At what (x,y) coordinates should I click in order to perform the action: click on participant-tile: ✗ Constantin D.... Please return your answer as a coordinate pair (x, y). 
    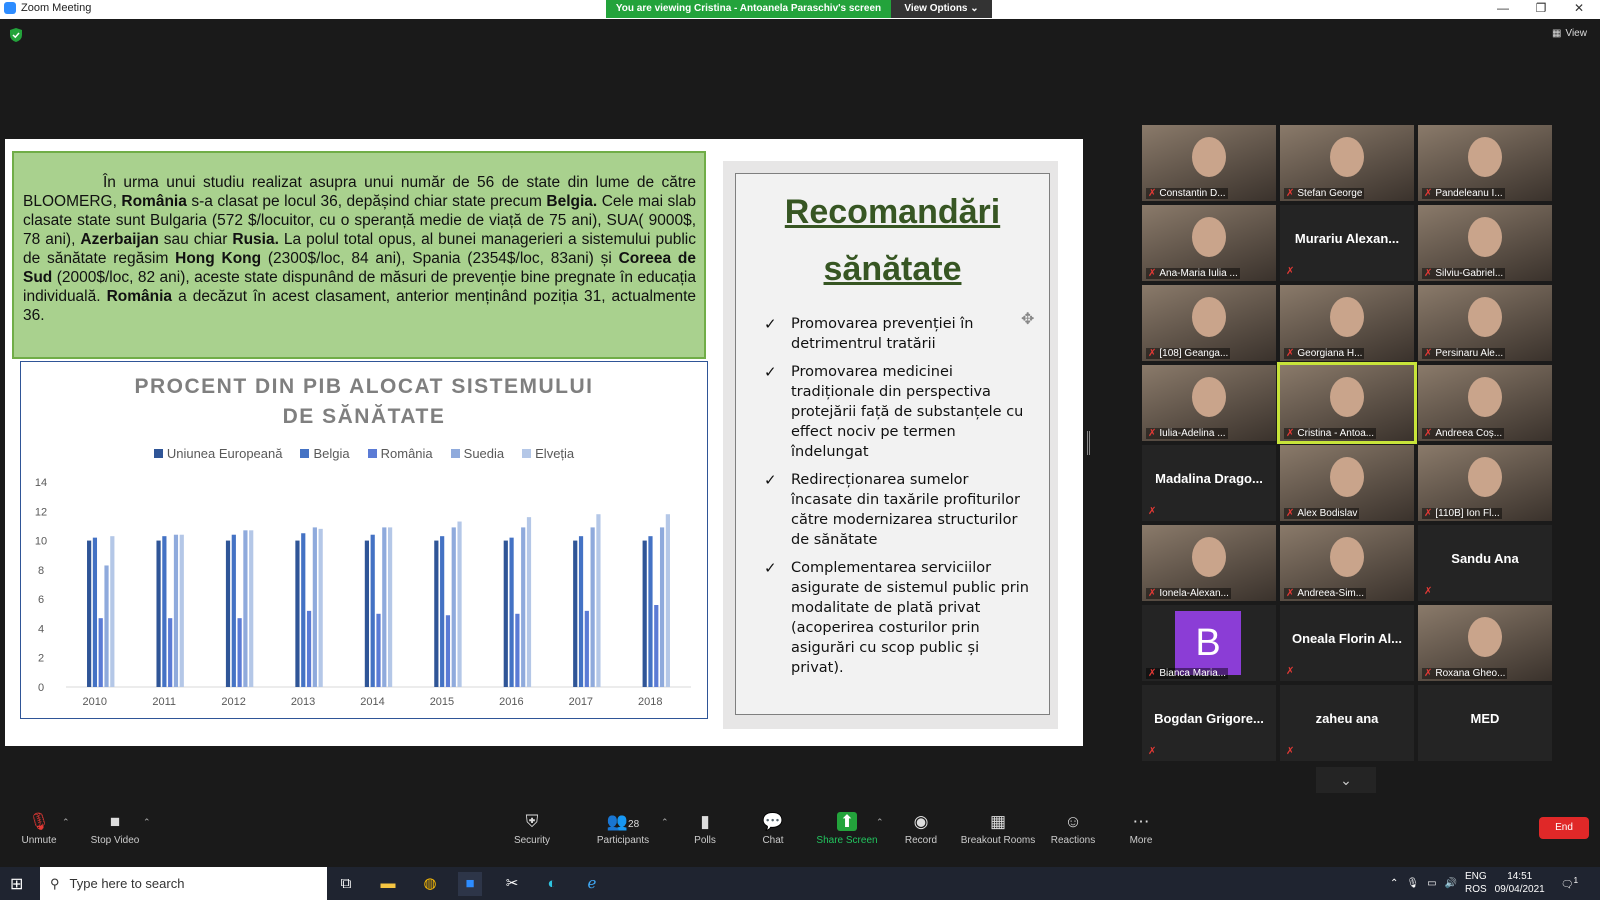
    Looking at the image, I should click on (1209, 163).